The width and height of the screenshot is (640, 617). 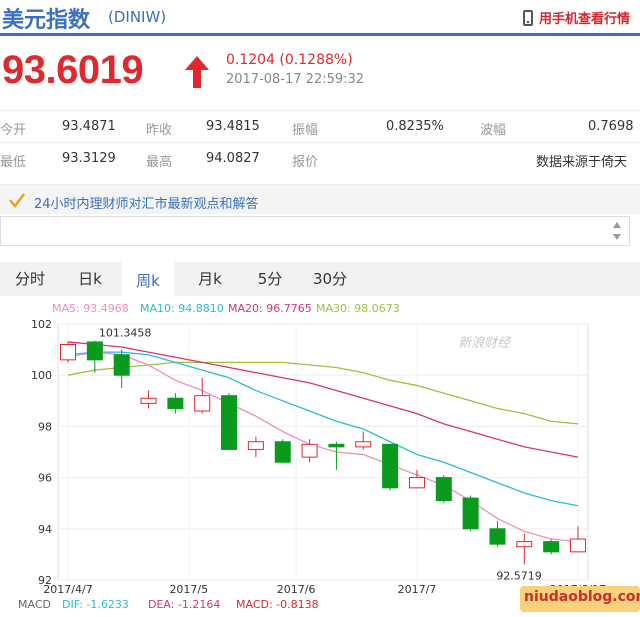 I want to click on y-tick-label: 96, so click(x=45, y=478).